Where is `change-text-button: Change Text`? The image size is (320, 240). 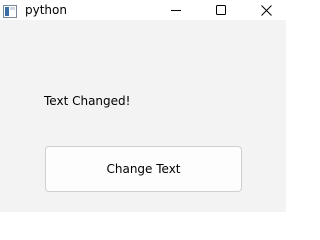
change-text-button: Change Text is located at coordinates (143, 169).